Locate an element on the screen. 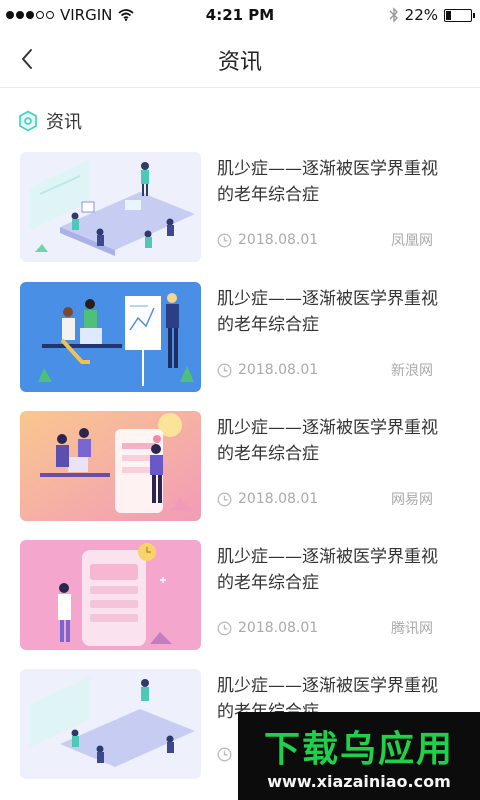  article-source: 腾讯网 is located at coordinates (412, 629).